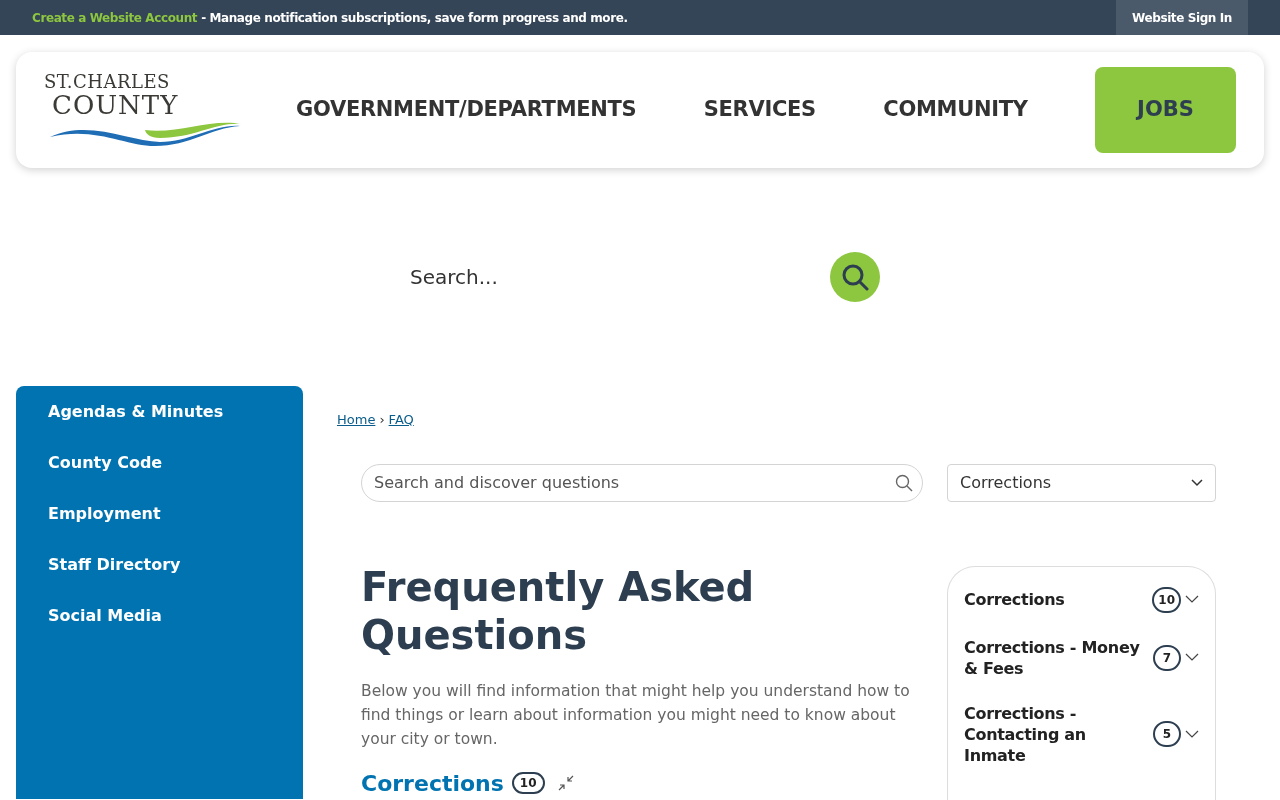 The height and width of the screenshot is (800, 1280). What do you see at coordinates (414, 18) in the screenshot?
I see `top-bar-text: - Manage notification subscriptions, save form progress and more.` at bounding box center [414, 18].